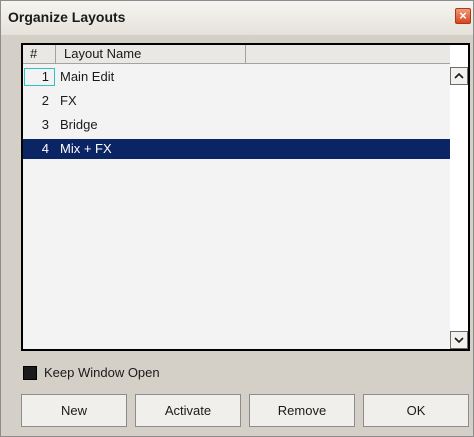  Describe the element at coordinates (348, 54) in the screenshot. I see `column-header-empty` at that location.